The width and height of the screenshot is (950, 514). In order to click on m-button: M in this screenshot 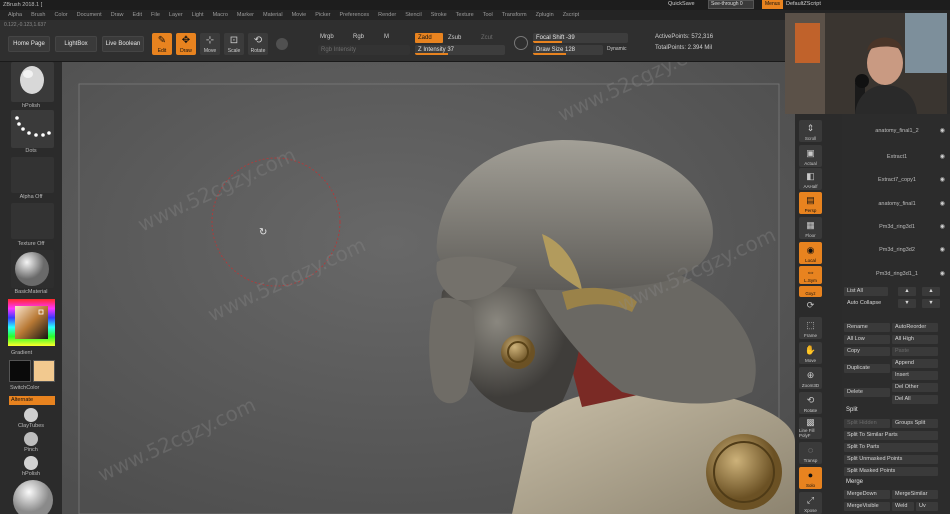, I will do `click(386, 37)`.